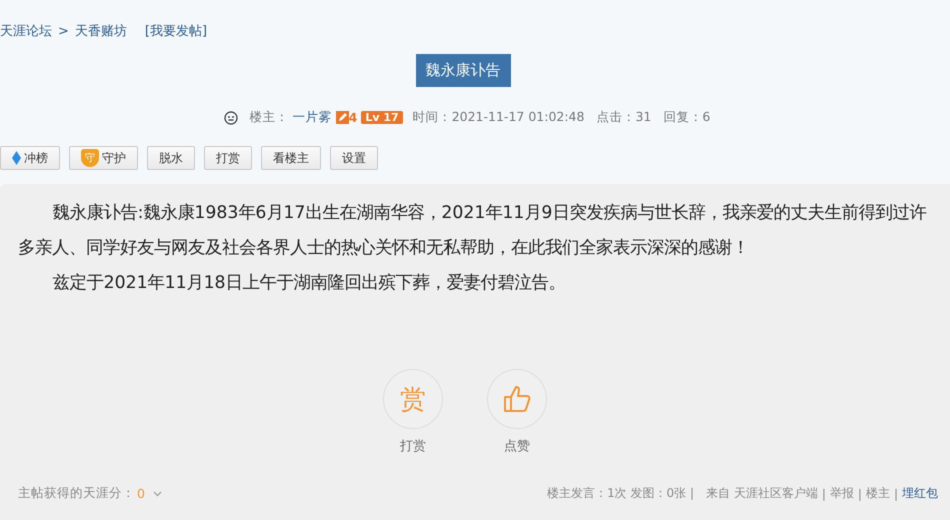 This screenshot has height=520, width=950. What do you see at coordinates (157, 493) in the screenshot?
I see `chevron-down-icon` at bounding box center [157, 493].